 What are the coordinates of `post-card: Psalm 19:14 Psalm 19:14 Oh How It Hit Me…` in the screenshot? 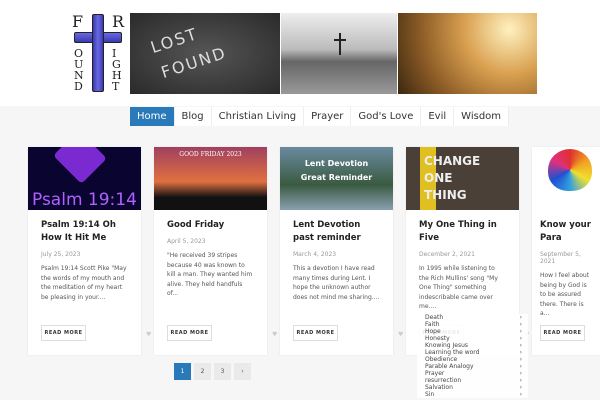 It's located at (89, 251).